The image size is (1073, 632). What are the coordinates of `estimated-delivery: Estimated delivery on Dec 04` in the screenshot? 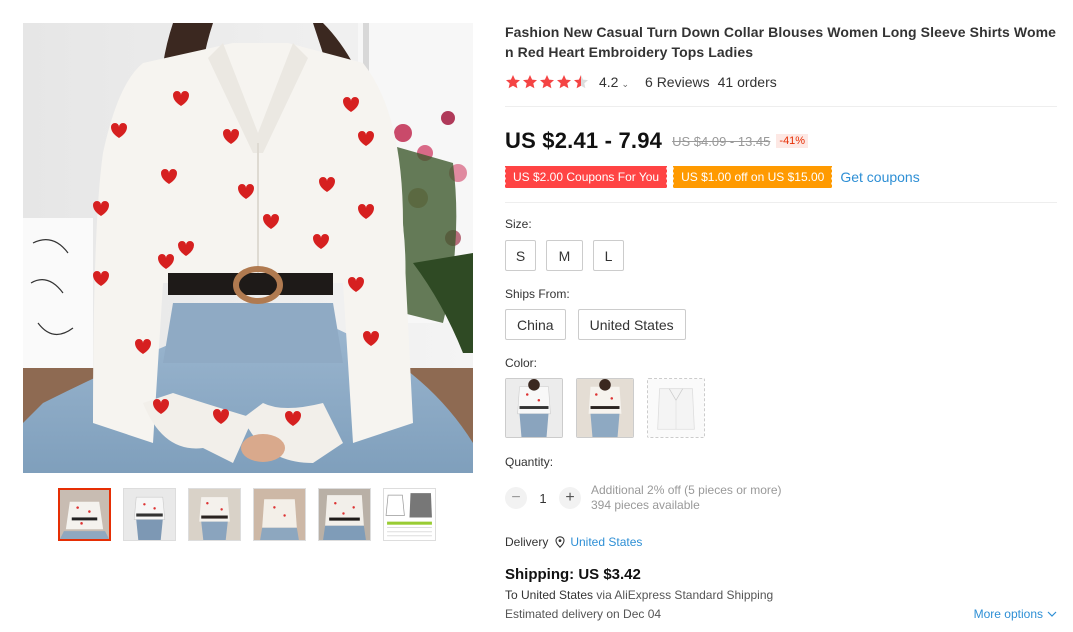 It's located at (583, 614).